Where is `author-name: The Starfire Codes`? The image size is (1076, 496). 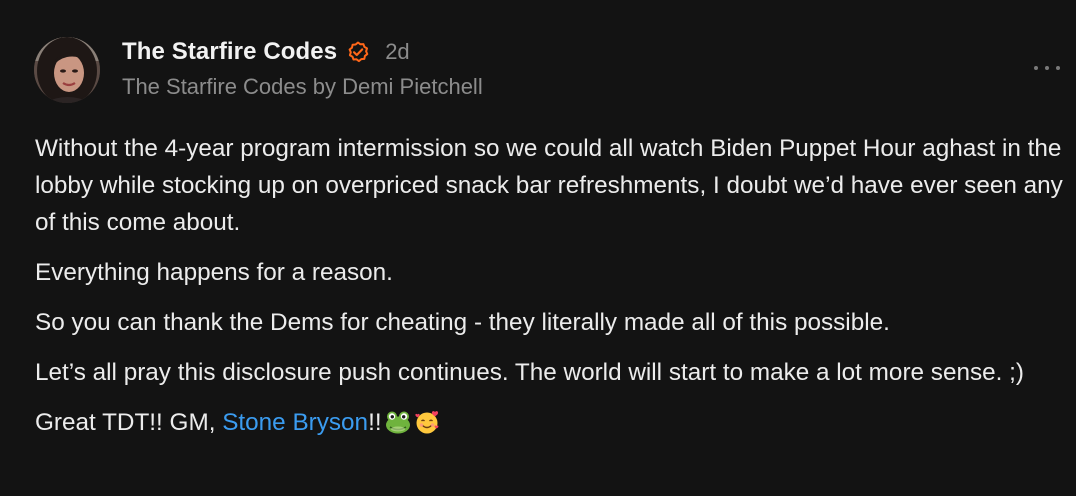
author-name: The Starfire Codes is located at coordinates (229, 52).